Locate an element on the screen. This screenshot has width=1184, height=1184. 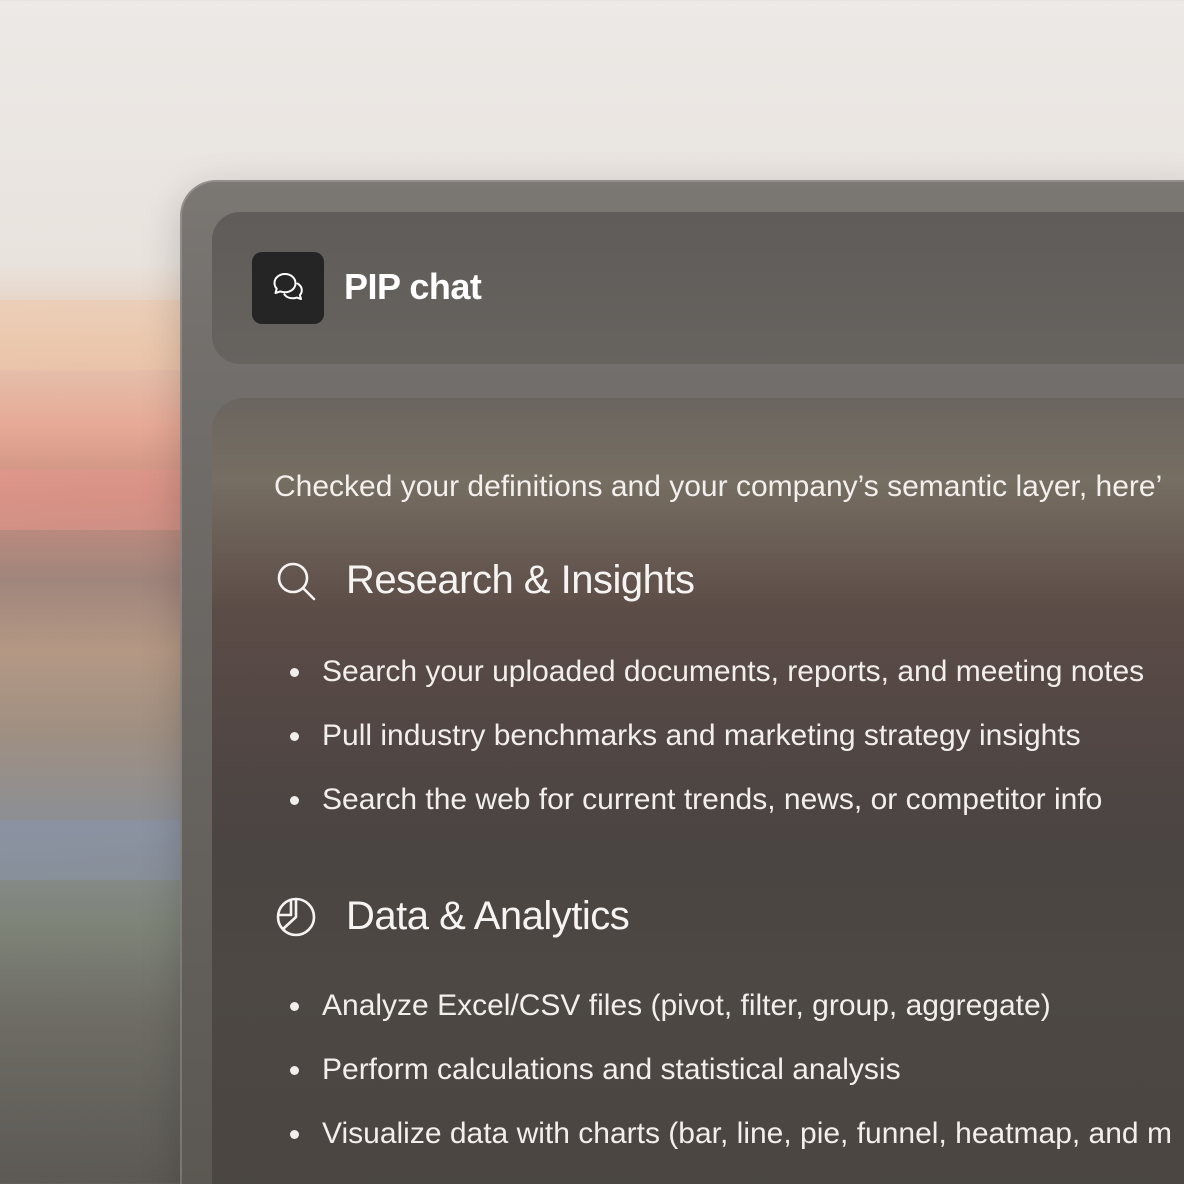
app-logo is located at coordinates (288, 288).